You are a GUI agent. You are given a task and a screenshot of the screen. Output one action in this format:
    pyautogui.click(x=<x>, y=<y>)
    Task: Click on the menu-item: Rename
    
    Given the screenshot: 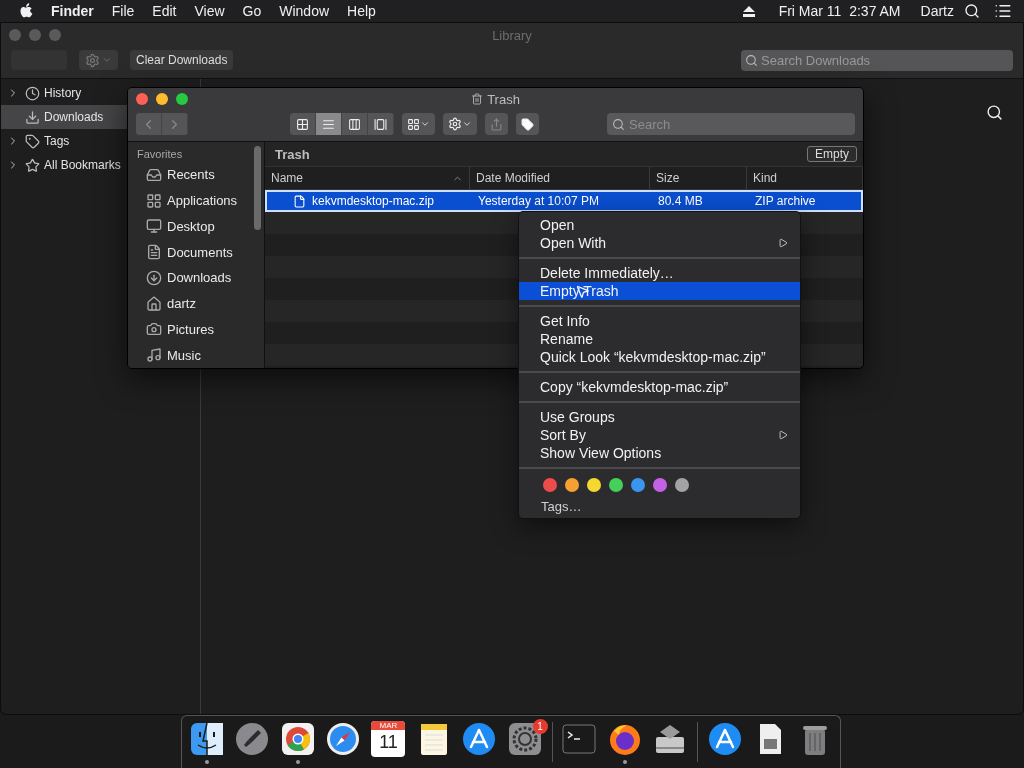 What is the action you would take?
    pyautogui.click(x=659, y=339)
    